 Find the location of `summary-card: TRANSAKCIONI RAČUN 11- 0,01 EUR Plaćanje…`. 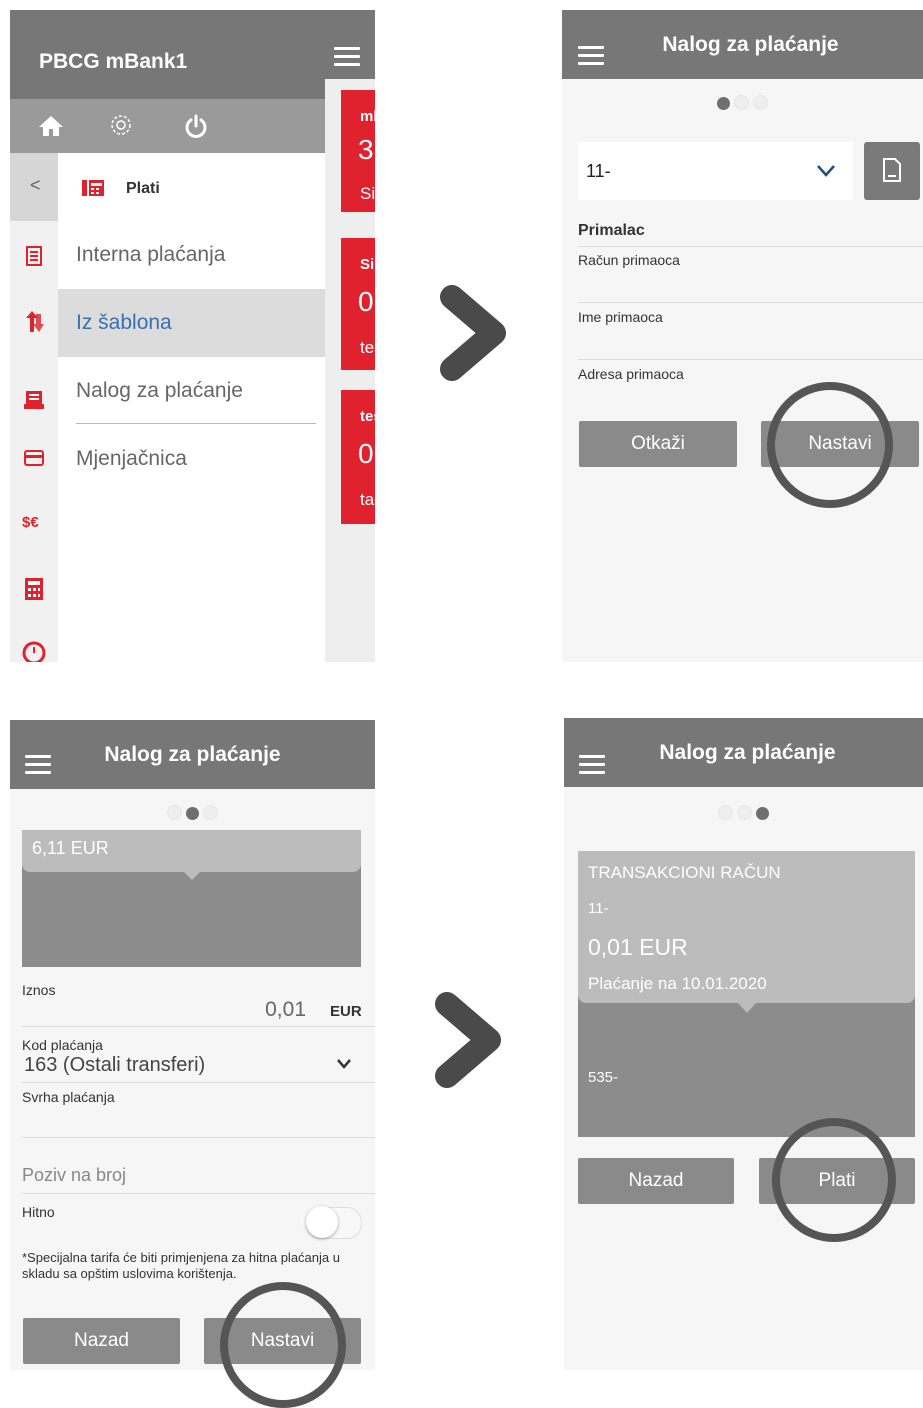

summary-card: TRANSAKCIONI RAČUN 11- 0,01 EUR Plaćanje… is located at coordinates (746, 994).